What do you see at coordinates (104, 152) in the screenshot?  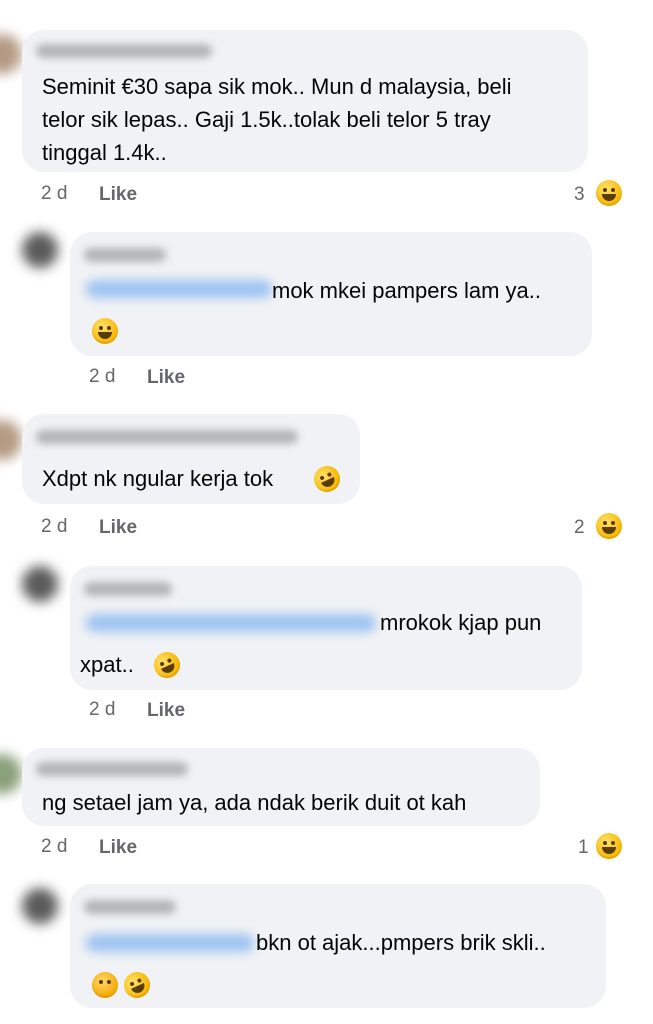 I see `comment-text-line: tinggal 1.4k..` at bounding box center [104, 152].